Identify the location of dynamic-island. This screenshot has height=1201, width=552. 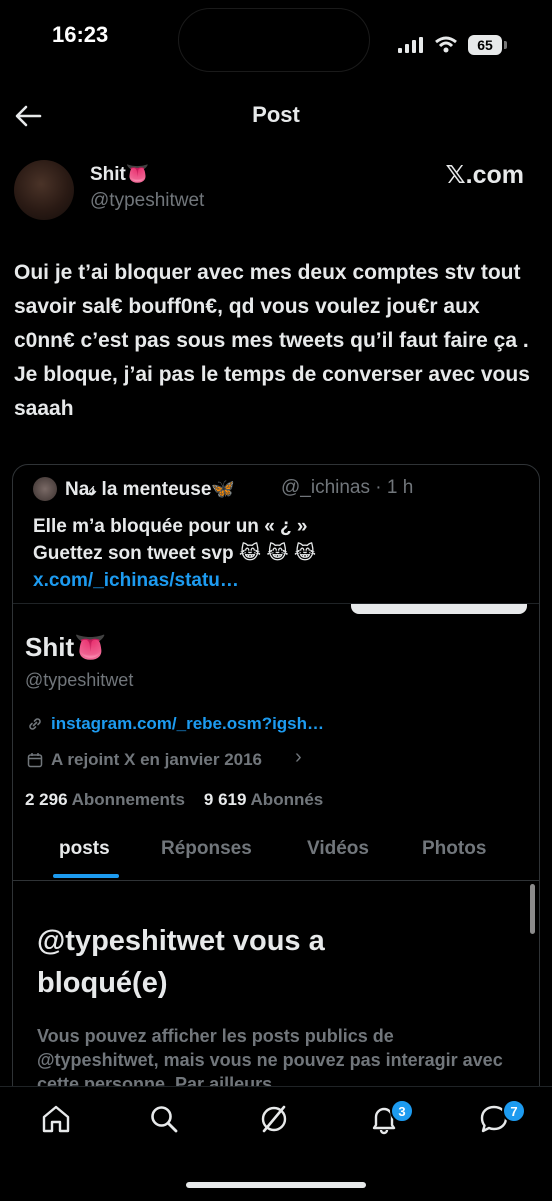
(274, 40).